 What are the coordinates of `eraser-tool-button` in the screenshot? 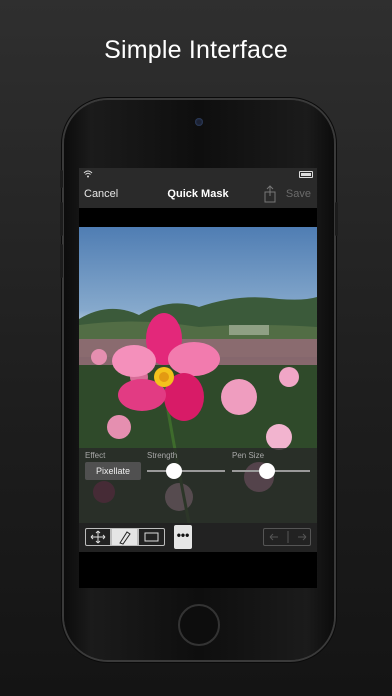 It's located at (151, 537).